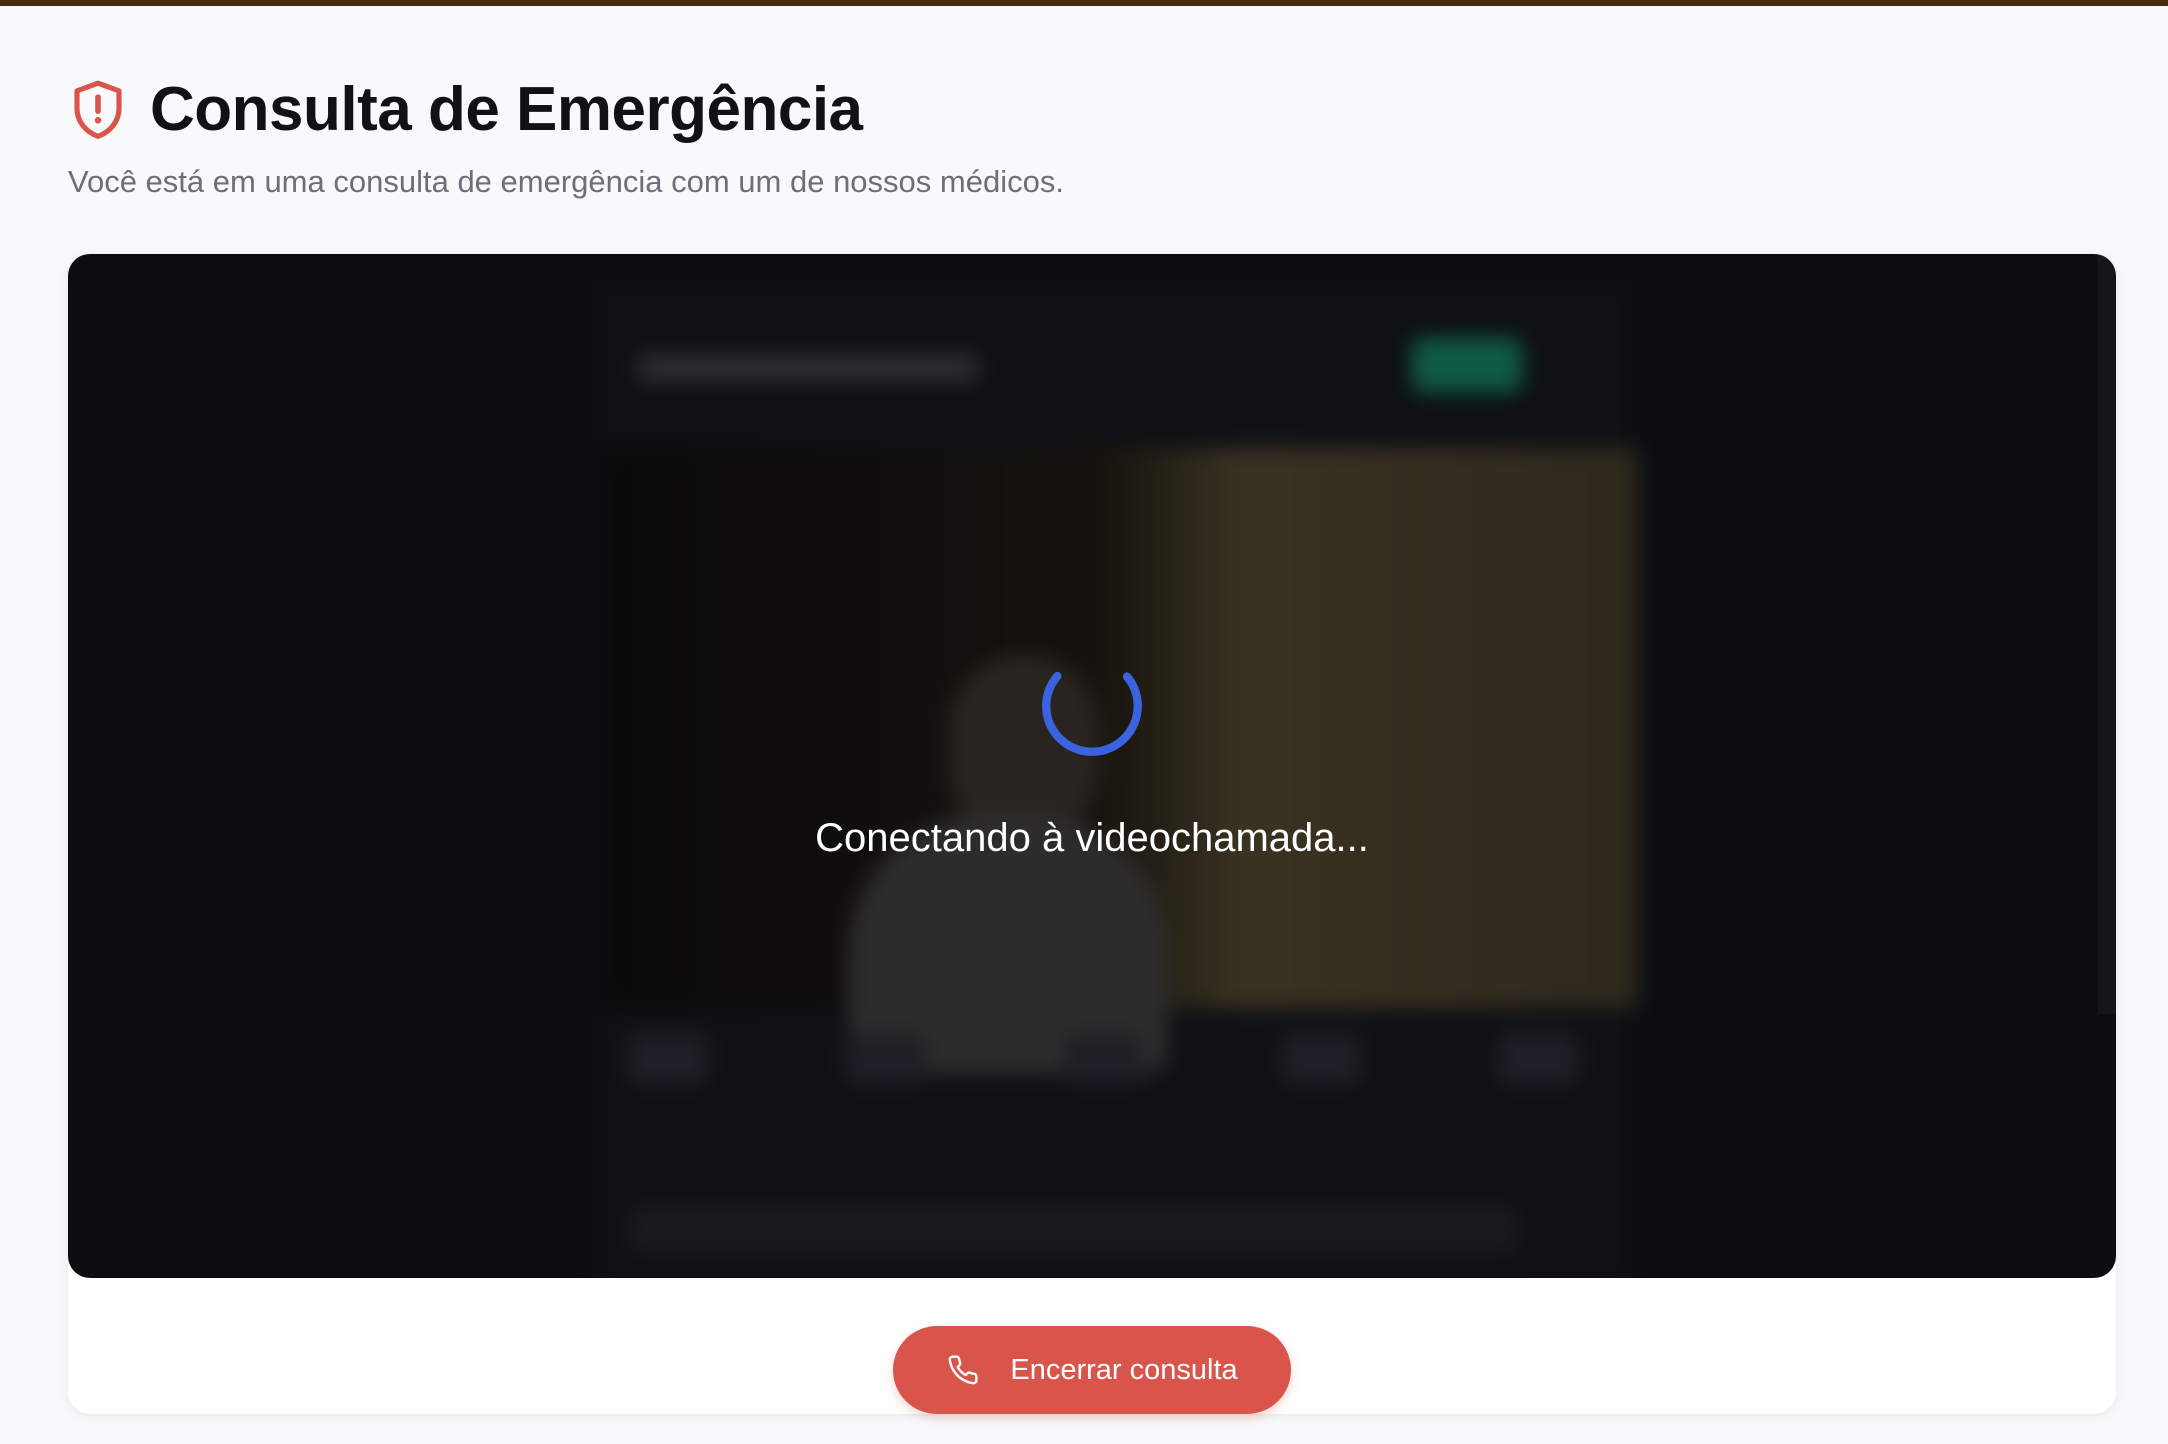  What do you see at coordinates (2107, 634) in the screenshot?
I see `scrollbar` at bounding box center [2107, 634].